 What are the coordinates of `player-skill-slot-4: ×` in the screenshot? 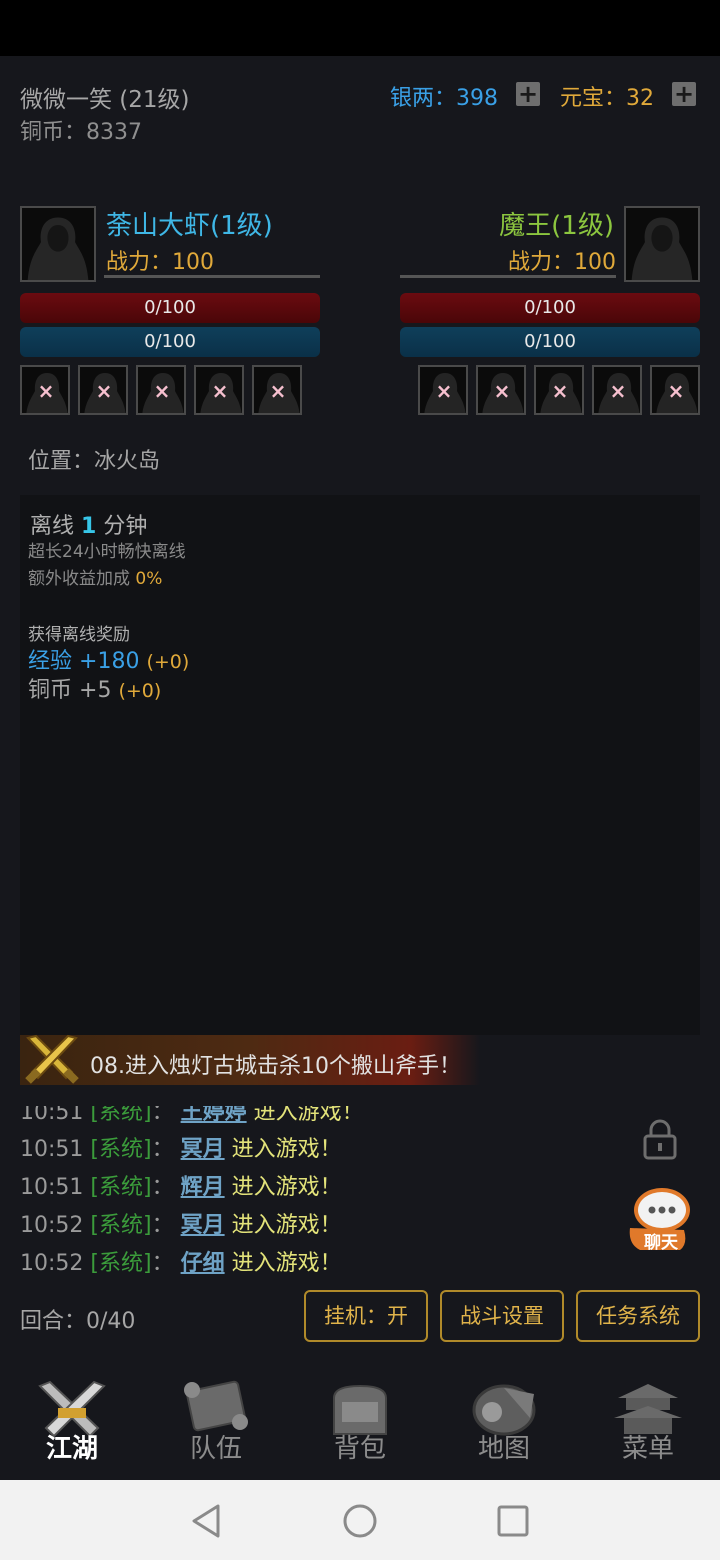 It's located at (219, 390).